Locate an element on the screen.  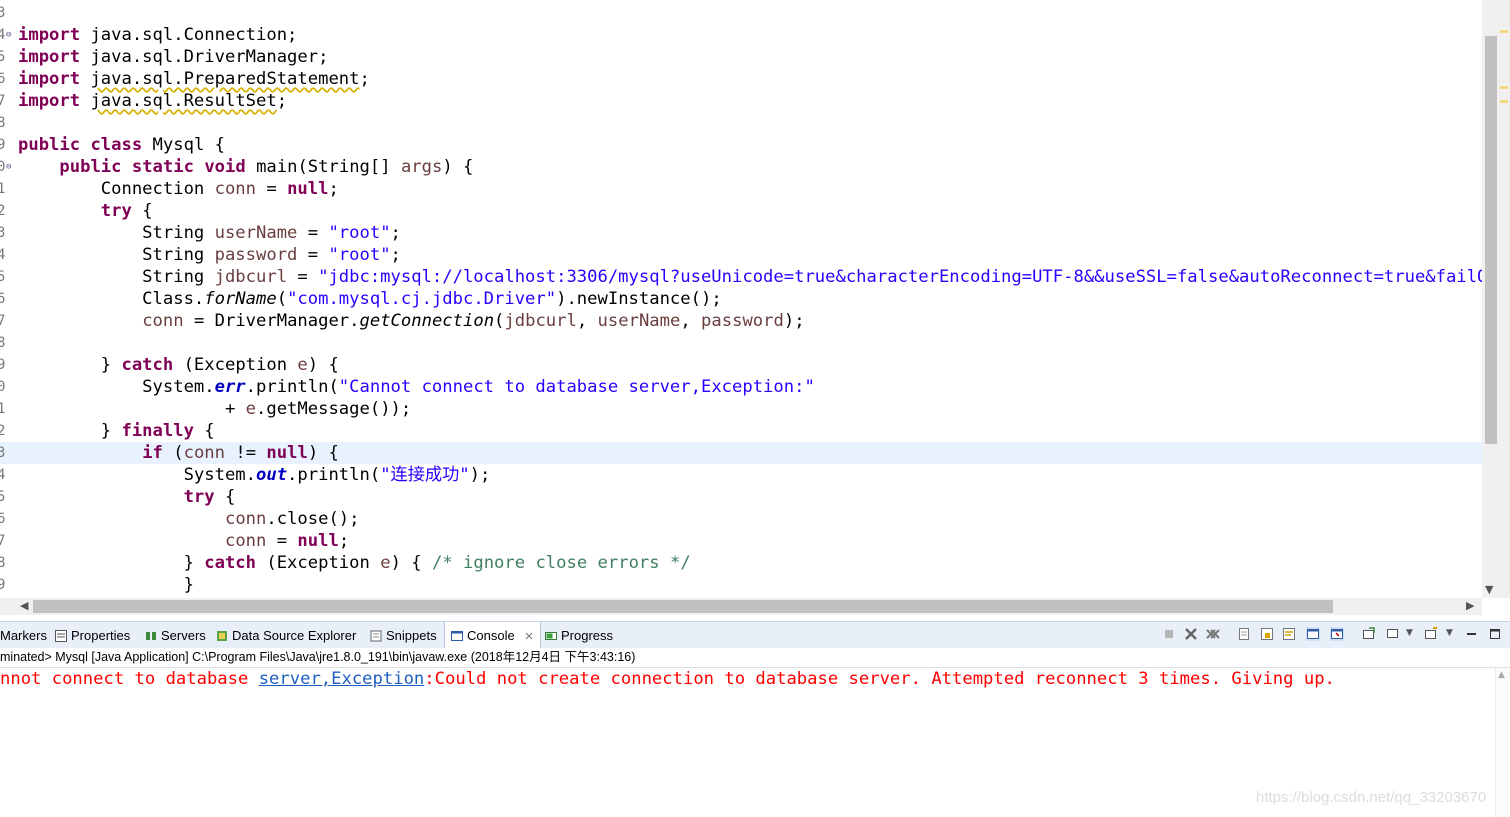
code-line: 3 if (conn != null) { is located at coordinates (741, 453).